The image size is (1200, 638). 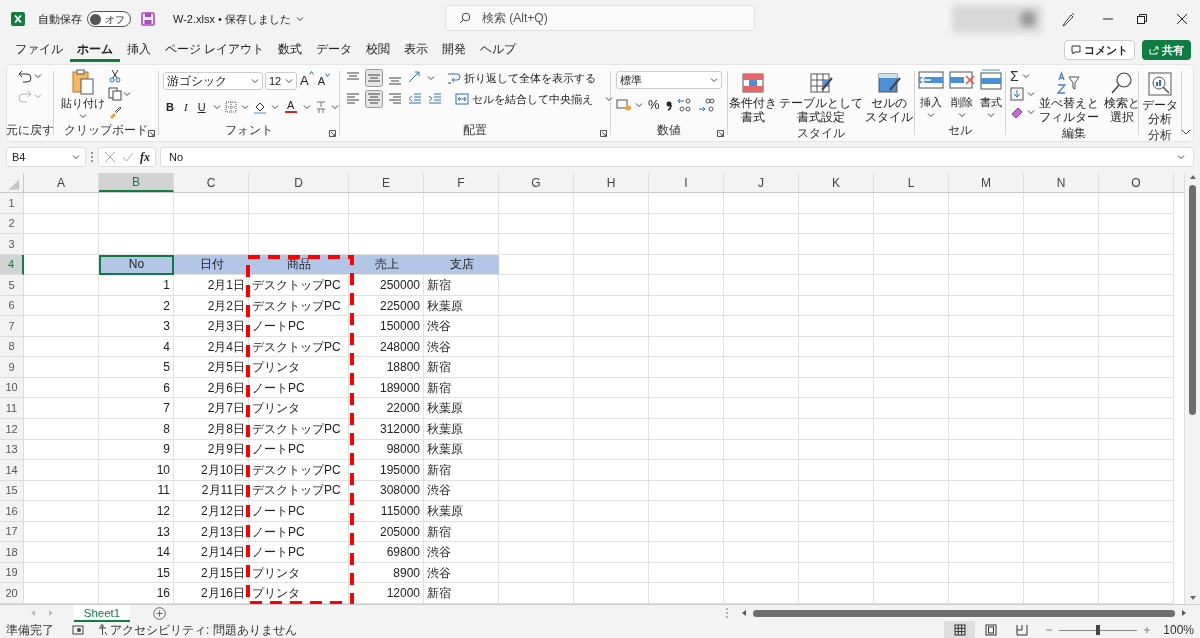 What do you see at coordinates (727, 613) in the screenshot?
I see `splitter-handle-icon` at bounding box center [727, 613].